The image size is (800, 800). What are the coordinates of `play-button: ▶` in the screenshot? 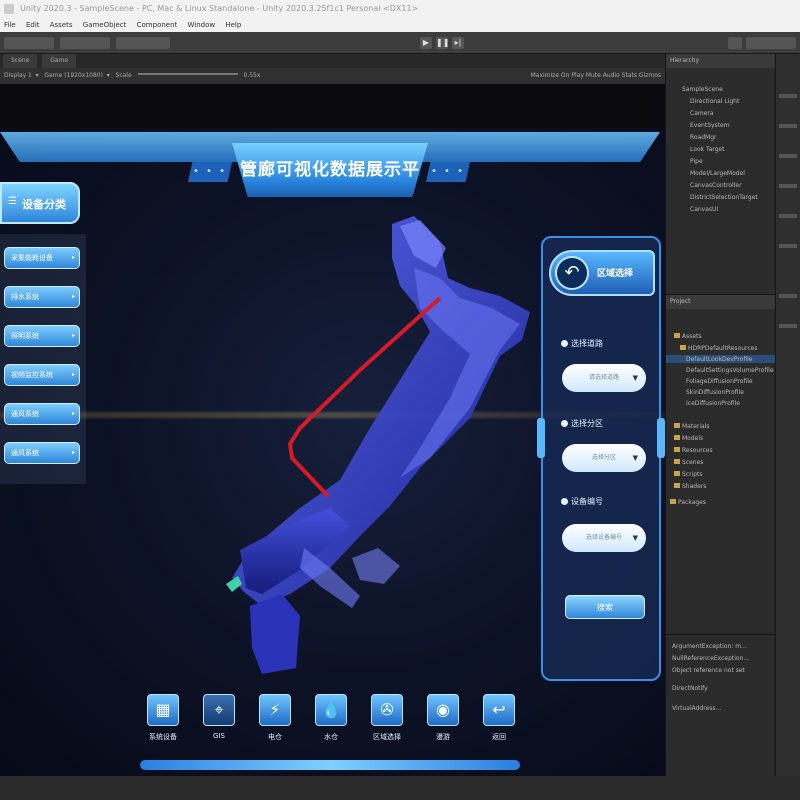 It's located at (426, 43).